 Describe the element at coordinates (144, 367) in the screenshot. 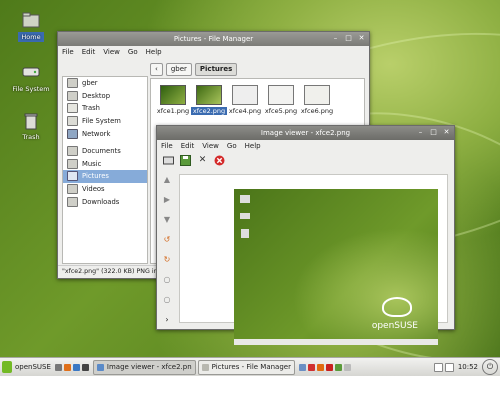

I see `taskbar-item-image-viewer: Image viewer - xfce2.pn` at that location.